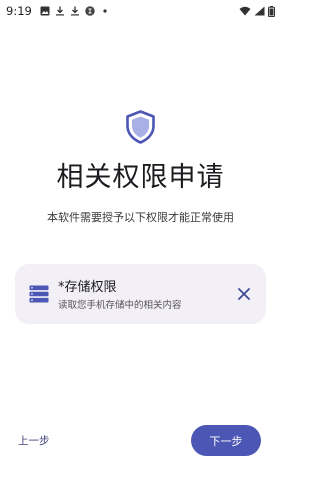 This screenshot has width=320, height=499. Describe the element at coordinates (226, 440) in the screenshot. I see `next-button: 下一步` at that location.